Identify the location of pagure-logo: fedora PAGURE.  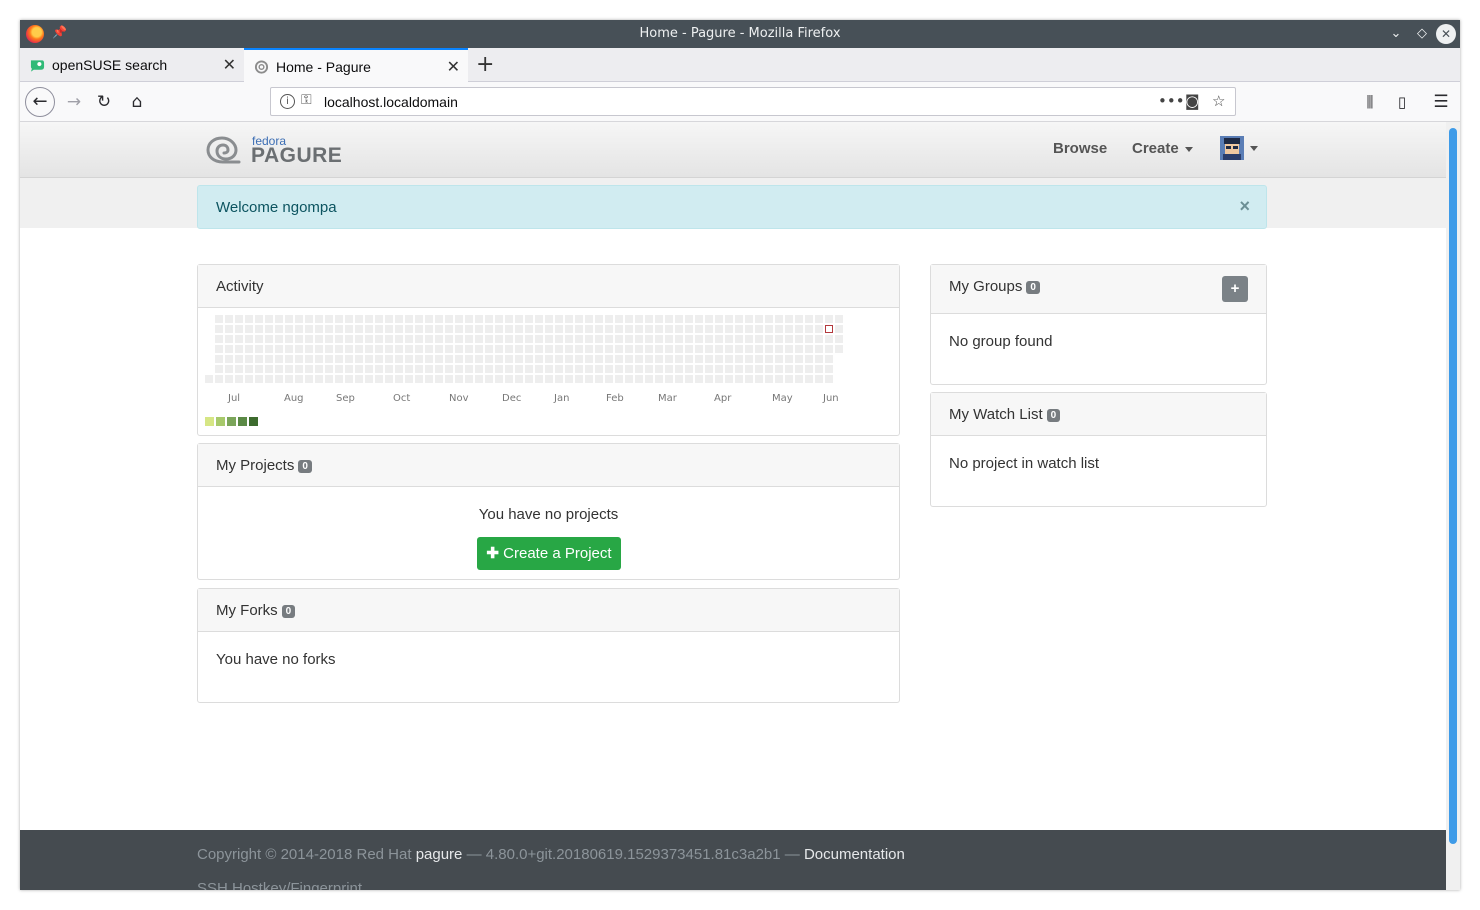
(273, 150).